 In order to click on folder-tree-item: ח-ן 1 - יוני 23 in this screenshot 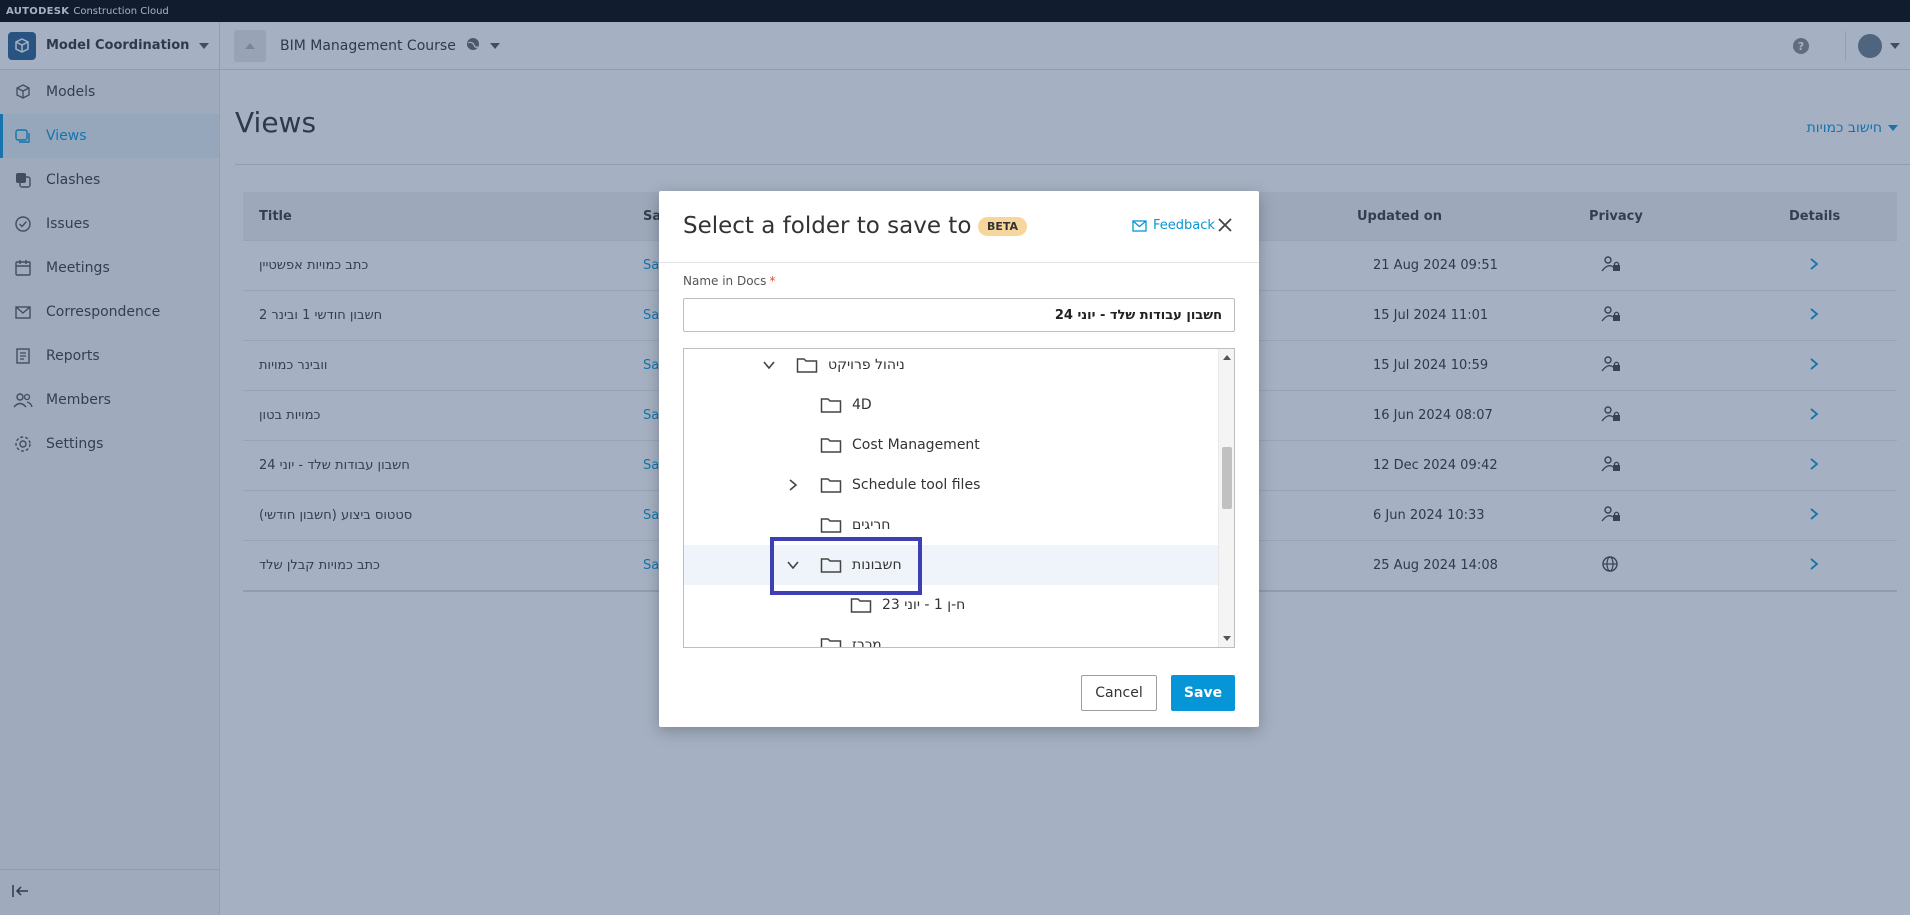, I will do `click(951, 605)`.